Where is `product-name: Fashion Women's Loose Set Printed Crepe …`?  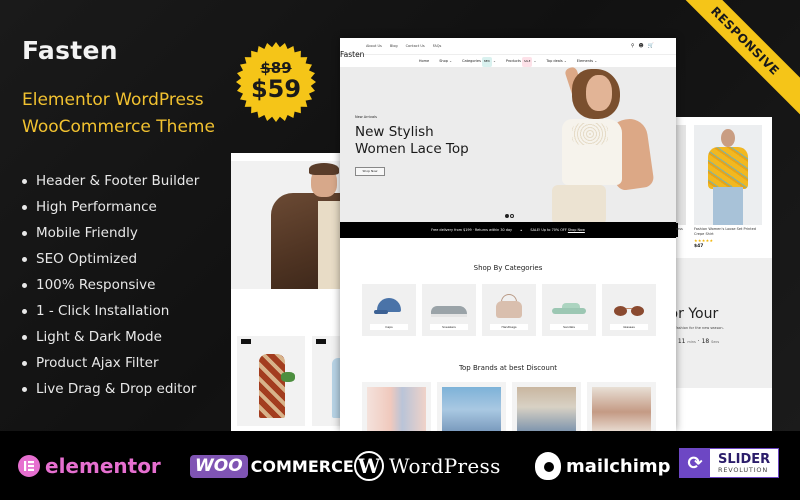 product-name: Fashion Women's Loose Set Printed Crepe … is located at coordinates (729, 232).